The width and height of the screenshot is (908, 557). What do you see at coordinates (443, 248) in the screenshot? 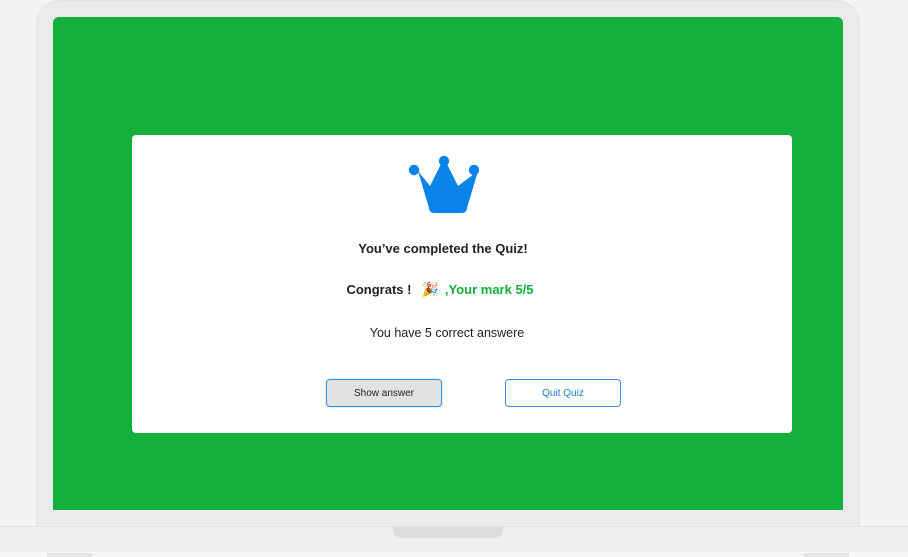
I see `completed-title: You’ve completed the Quiz!` at bounding box center [443, 248].